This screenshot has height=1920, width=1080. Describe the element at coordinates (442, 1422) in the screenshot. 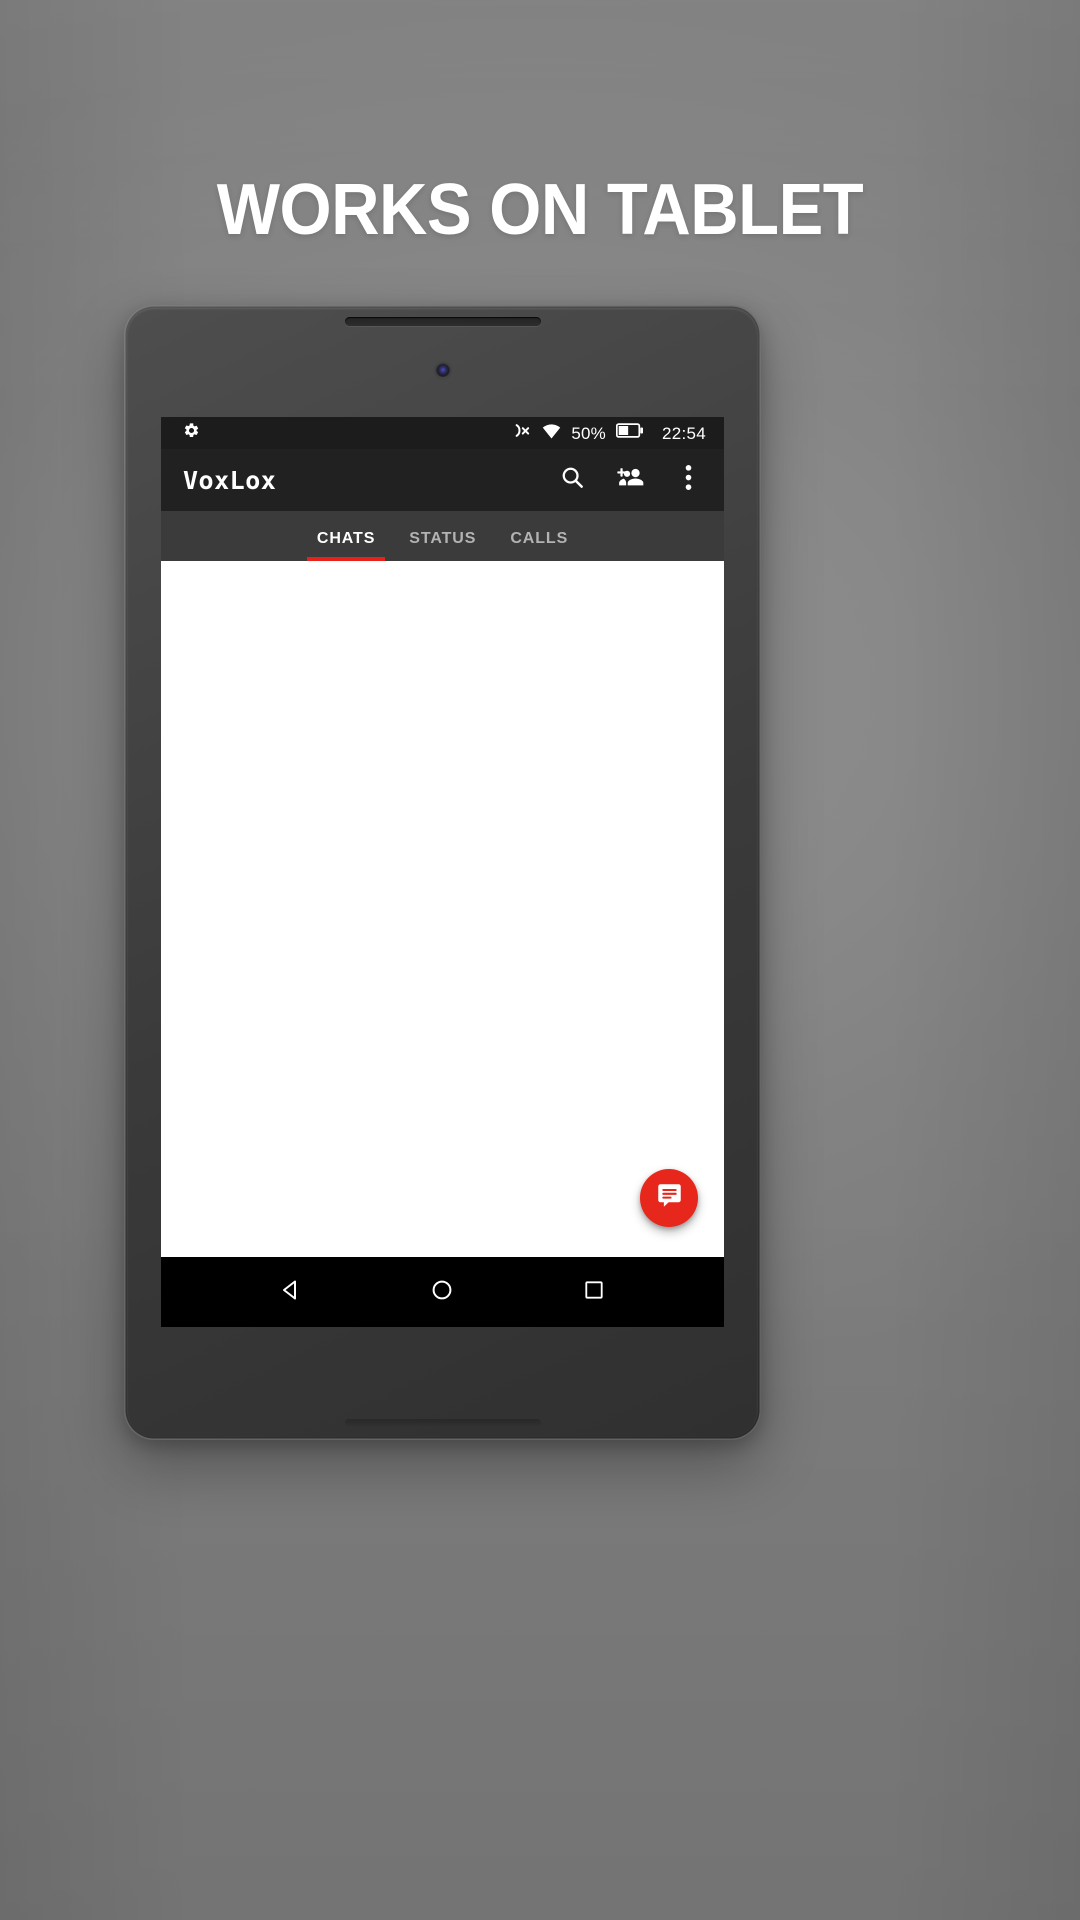

I see `device-bottom-grille-icon` at that location.